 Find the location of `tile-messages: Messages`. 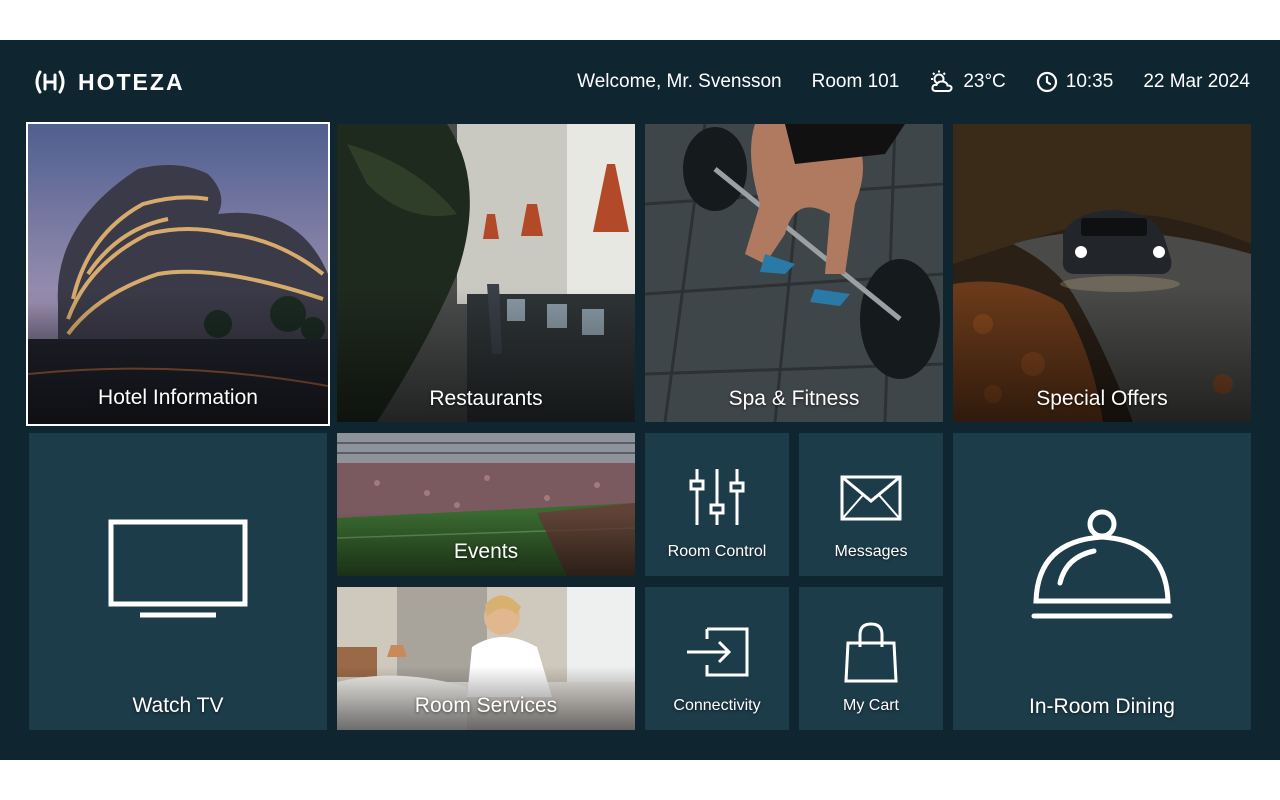

tile-messages: Messages is located at coordinates (871, 504).